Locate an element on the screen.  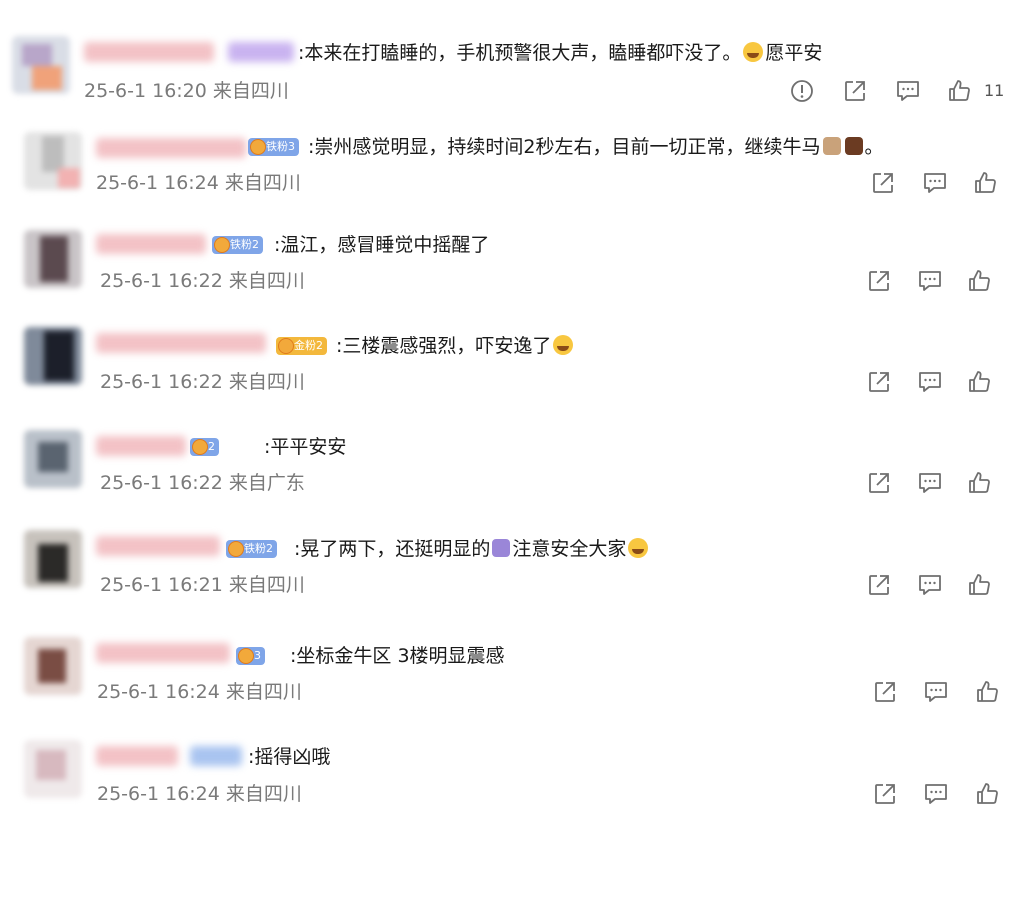
like-count: 11 is located at coordinates (994, 90).